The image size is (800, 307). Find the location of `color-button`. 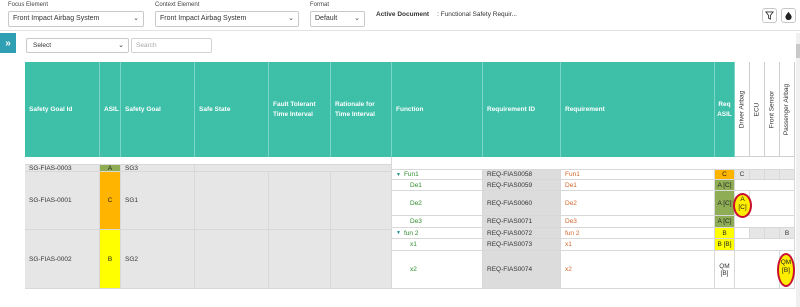

color-button is located at coordinates (788, 15).